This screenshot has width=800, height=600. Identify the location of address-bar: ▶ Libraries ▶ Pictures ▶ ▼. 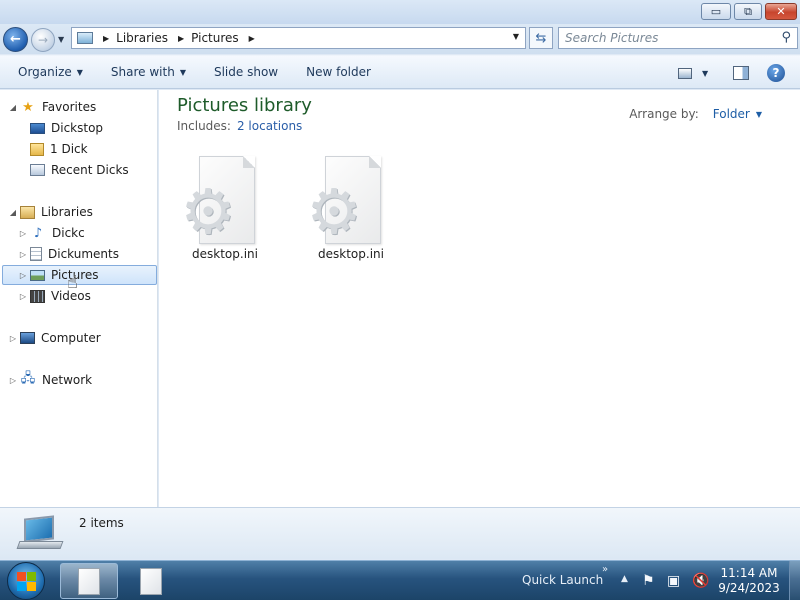
(298, 38).